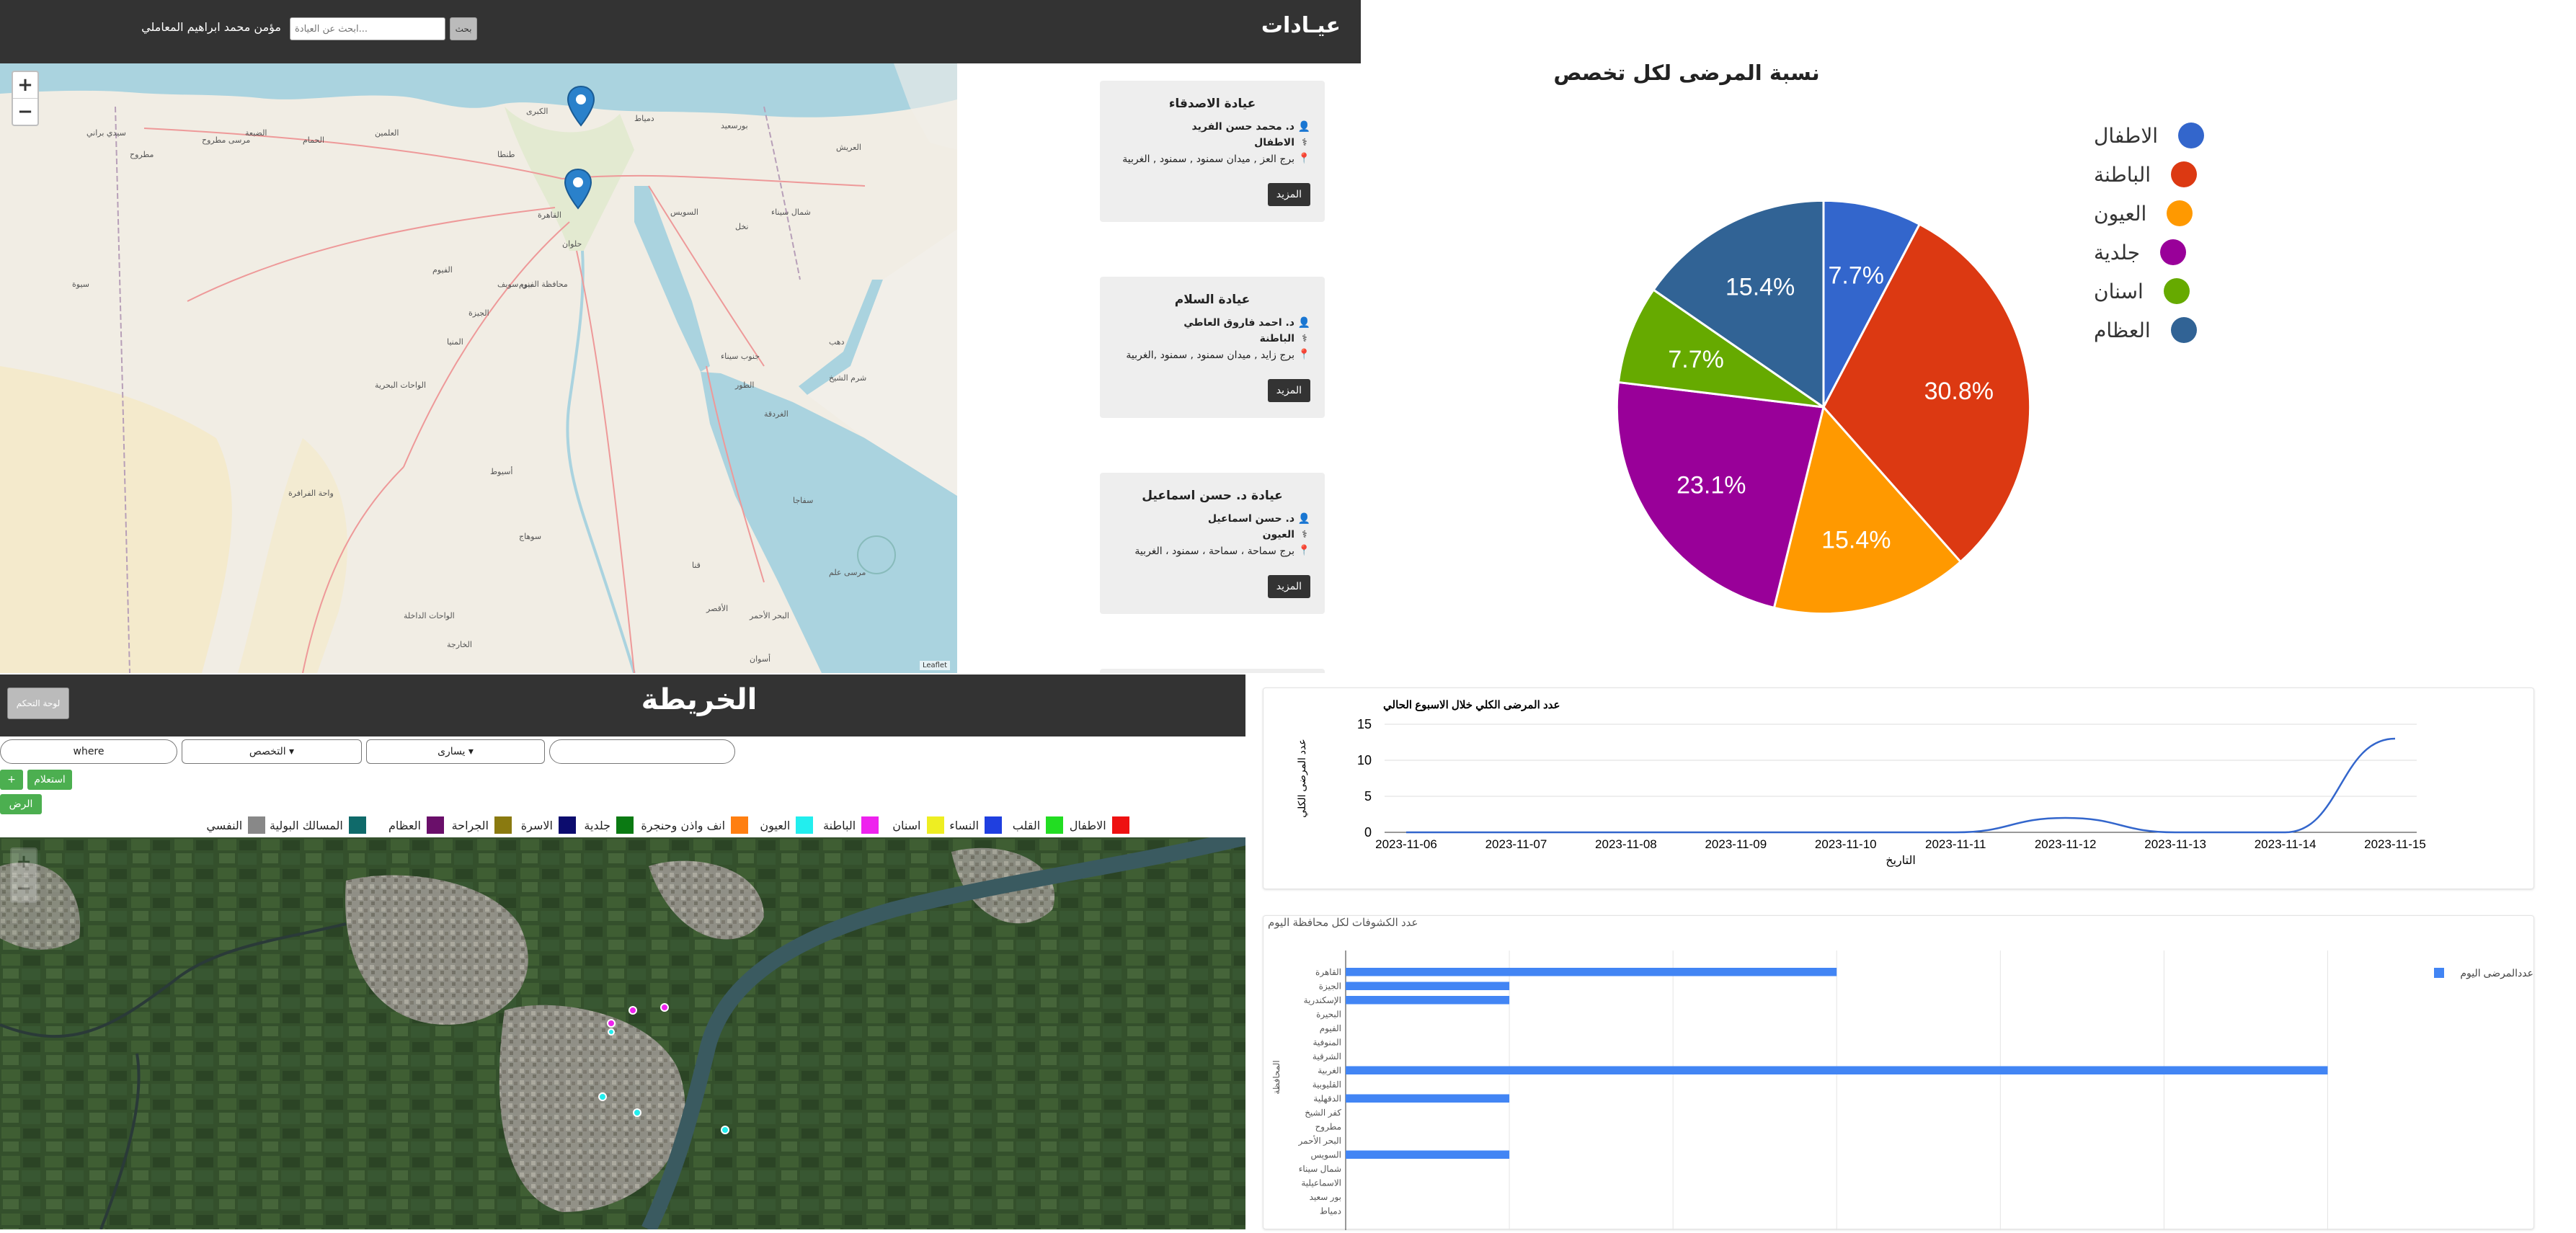 The height and width of the screenshot is (1233, 2576). I want to click on bar-legend-label: عددالمرضى اليوم, so click(2496, 973).